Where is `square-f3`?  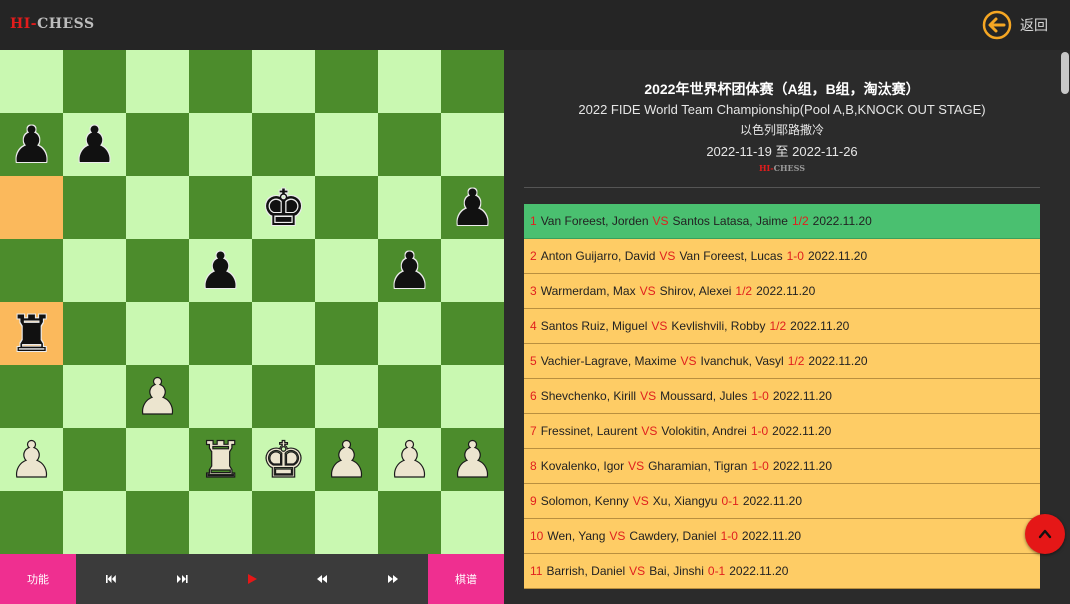
square-f3 is located at coordinates (346, 396).